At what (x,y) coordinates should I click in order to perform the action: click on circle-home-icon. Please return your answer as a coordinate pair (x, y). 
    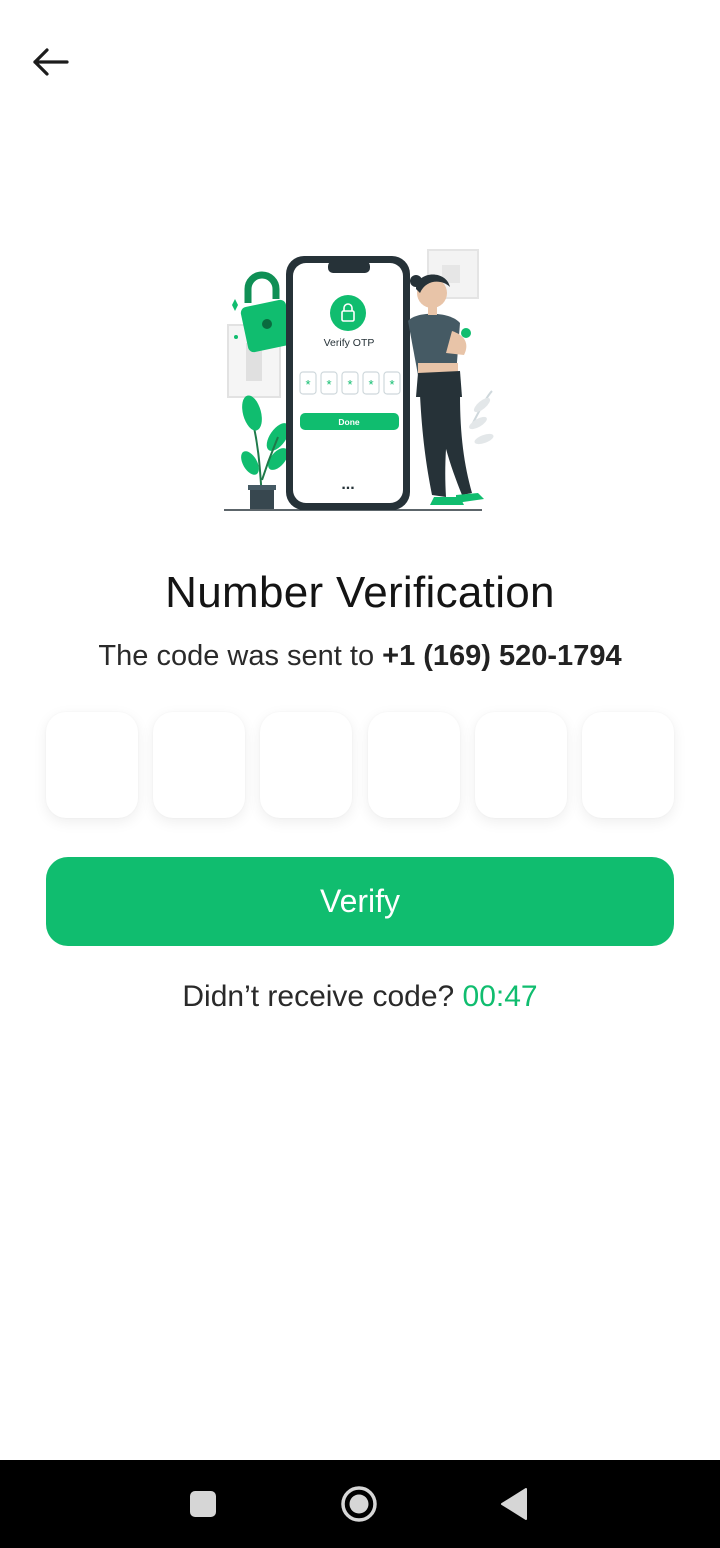
    Looking at the image, I should click on (359, 1504).